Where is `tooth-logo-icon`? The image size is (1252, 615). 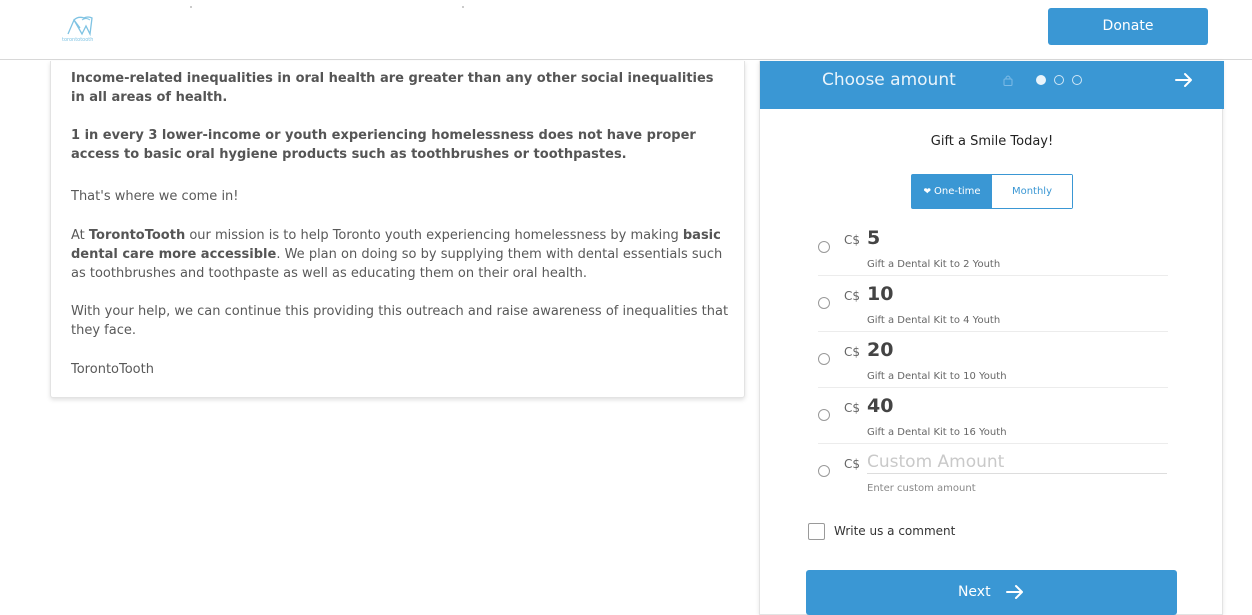
tooth-logo-icon is located at coordinates (80, 26).